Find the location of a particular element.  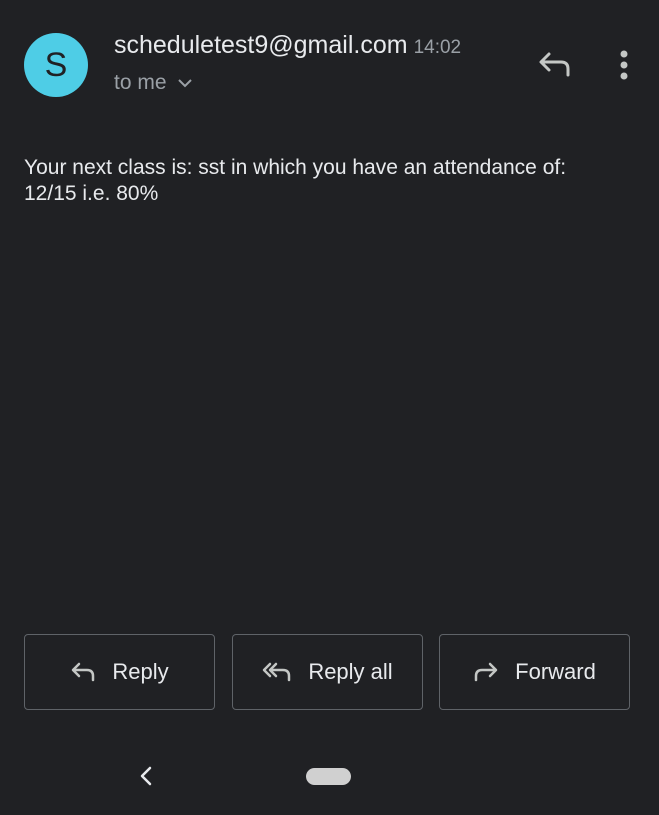

recipient-details-toggle: to me is located at coordinates (153, 83).